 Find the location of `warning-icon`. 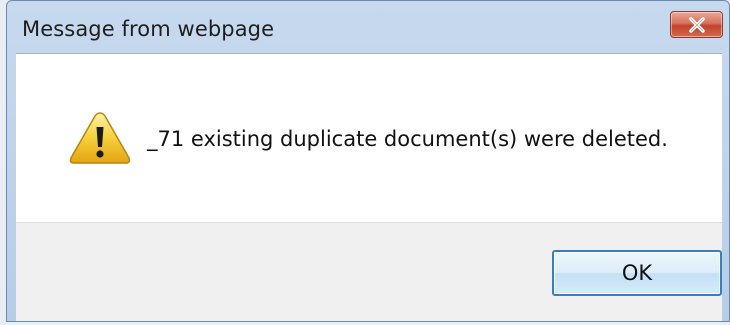

warning-icon is located at coordinates (100, 138).